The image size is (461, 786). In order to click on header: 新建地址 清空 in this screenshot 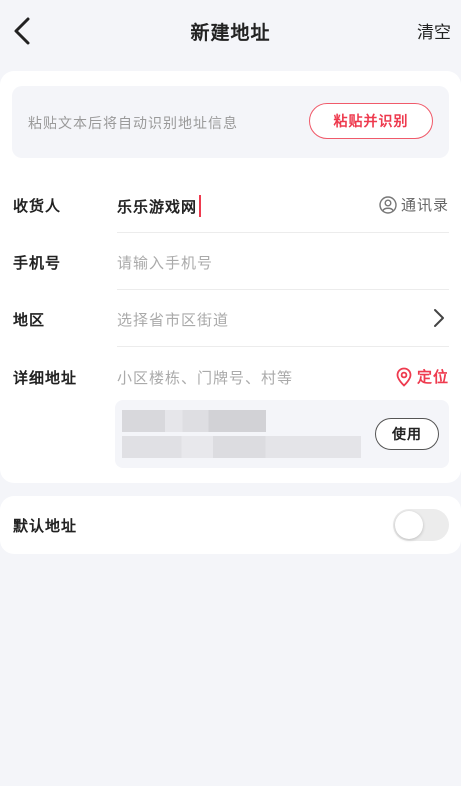, I will do `click(230, 31)`.